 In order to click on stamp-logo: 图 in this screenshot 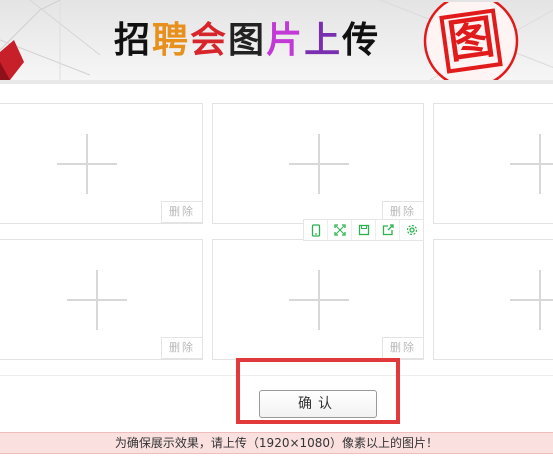, I will do `click(471, 41)`.